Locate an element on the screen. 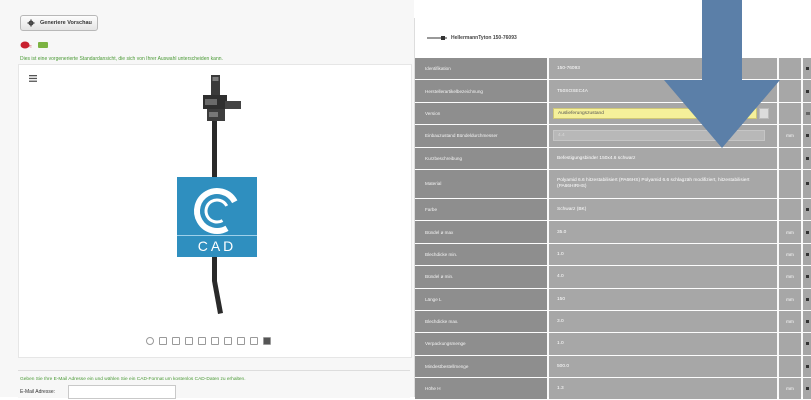 The image size is (811, 400). table-row: Verpackungsmenge 1.0 is located at coordinates (613, 344).